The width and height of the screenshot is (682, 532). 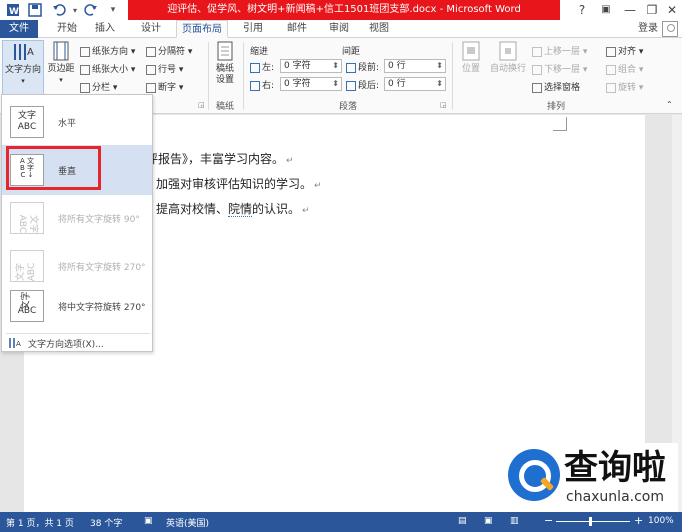 What do you see at coordinates (351, 85) in the screenshot?
I see `spacing-after-icon` at bounding box center [351, 85].